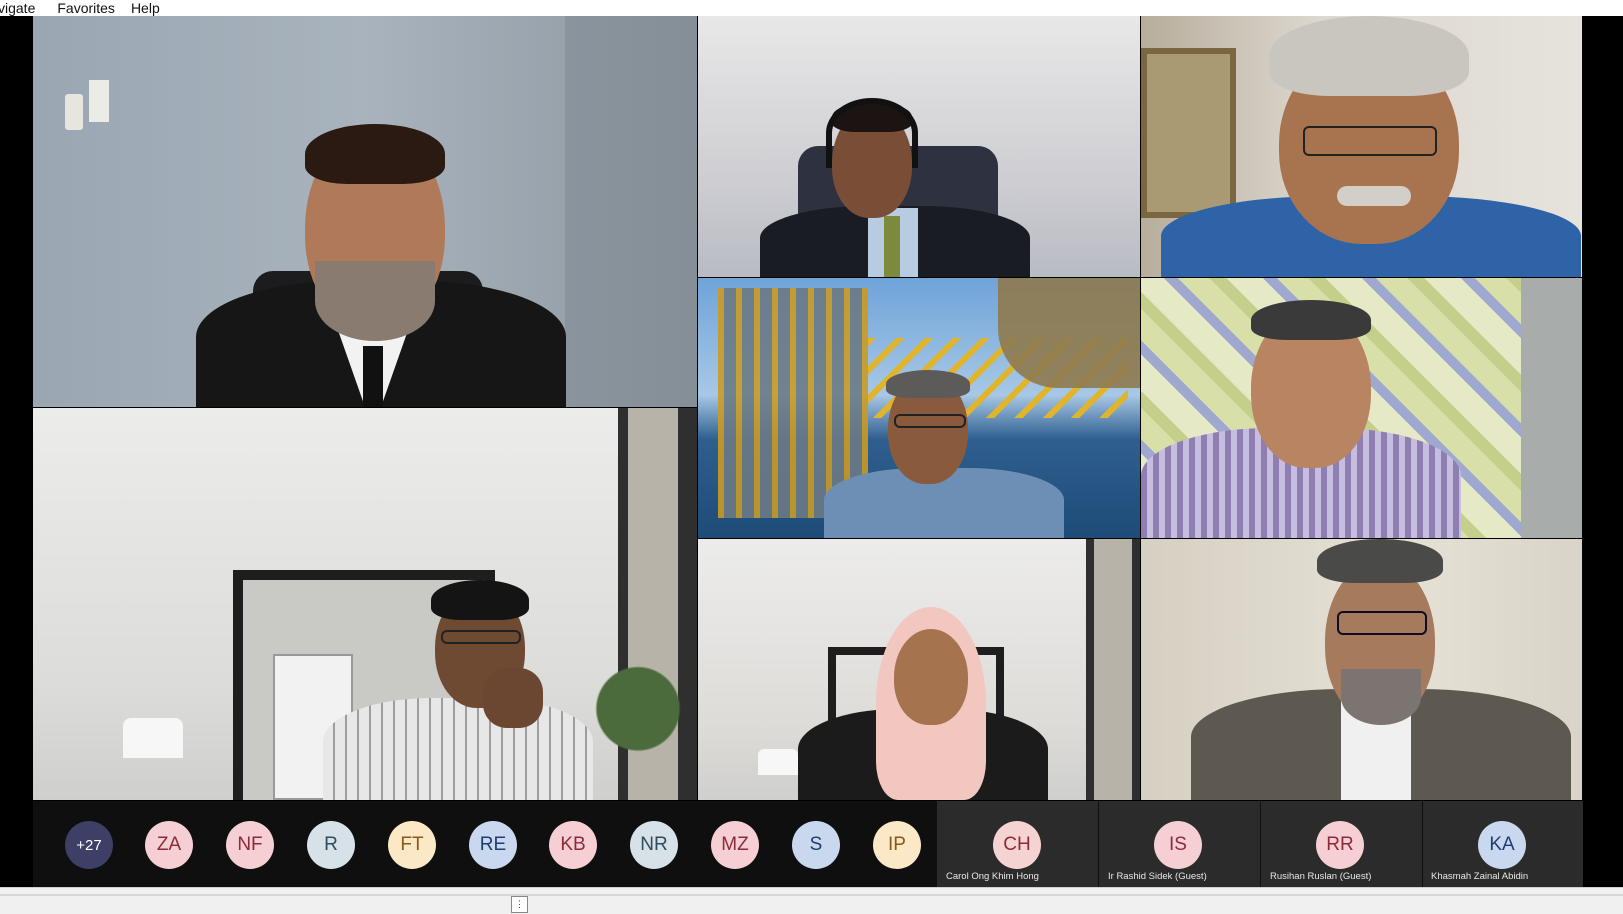 This screenshot has height=914, width=1623. What do you see at coordinates (931, 677) in the screenshot?
I see `person-head` at bounding box center [931, 677].